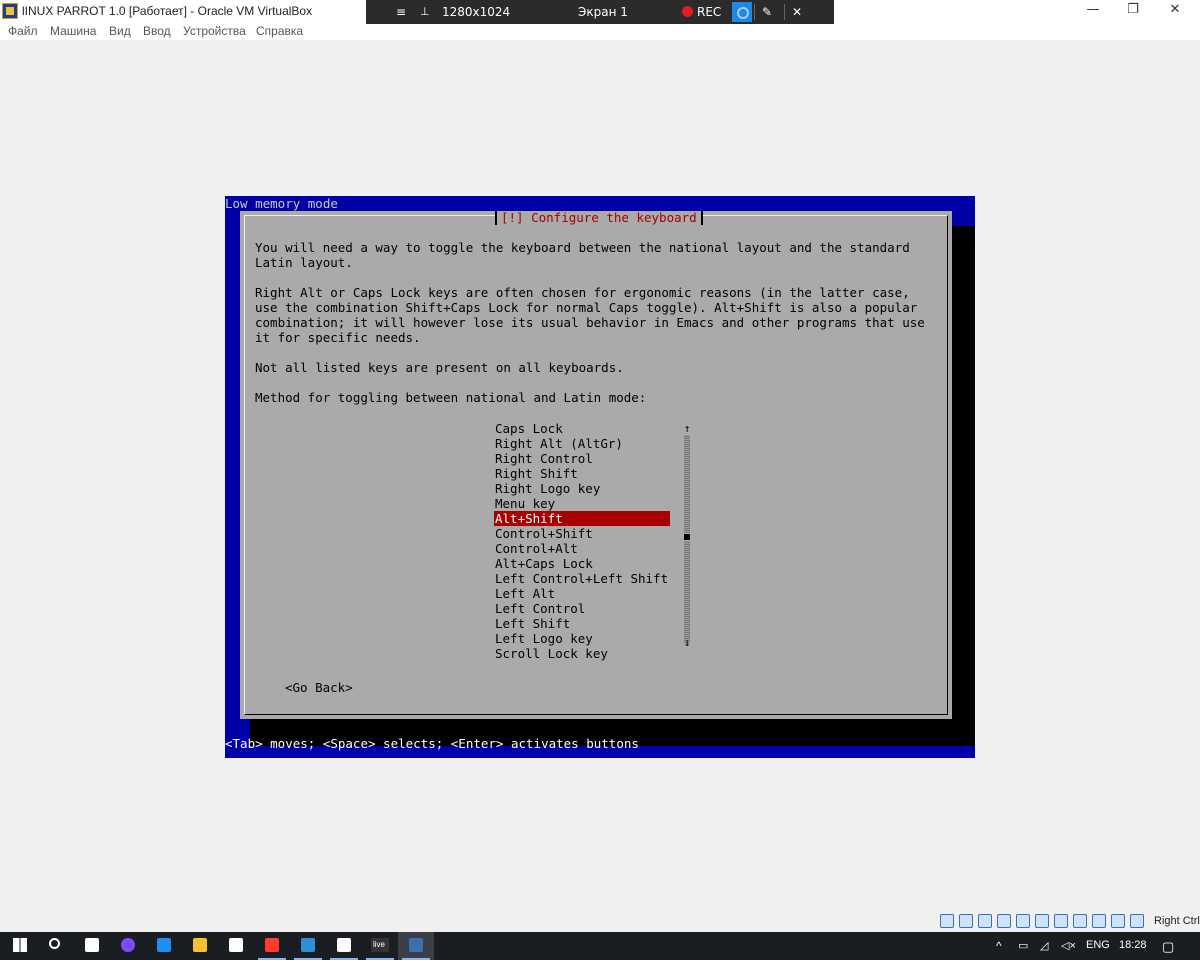 The image size is (1200, 960). I want to click on list-option: Caps Lock, so click(582, 428).